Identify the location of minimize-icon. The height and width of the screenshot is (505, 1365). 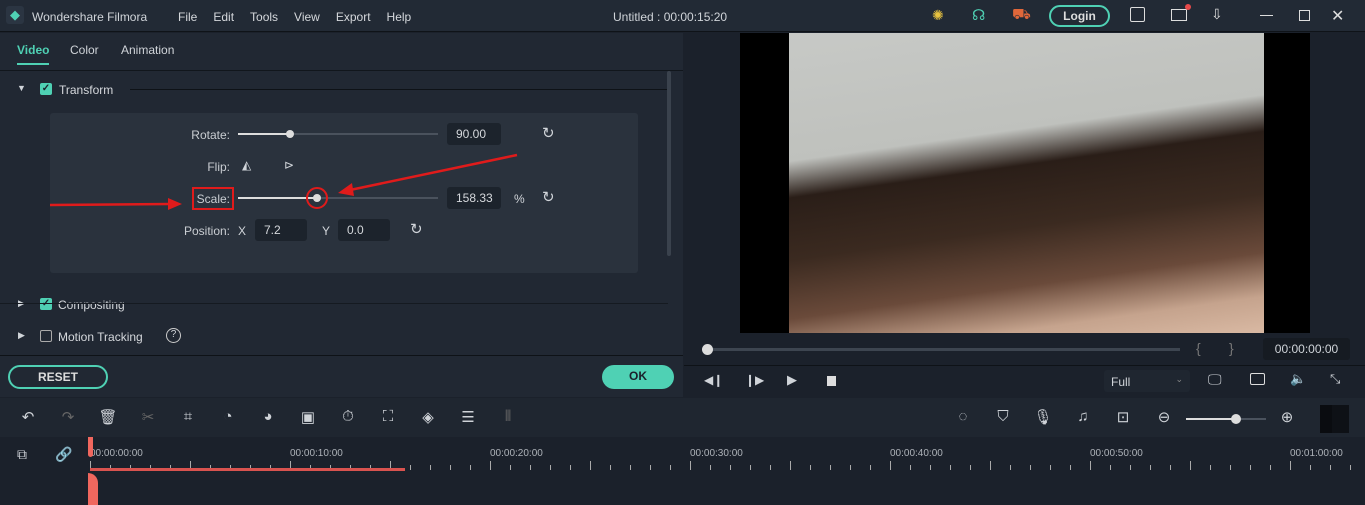
(1266, 15).